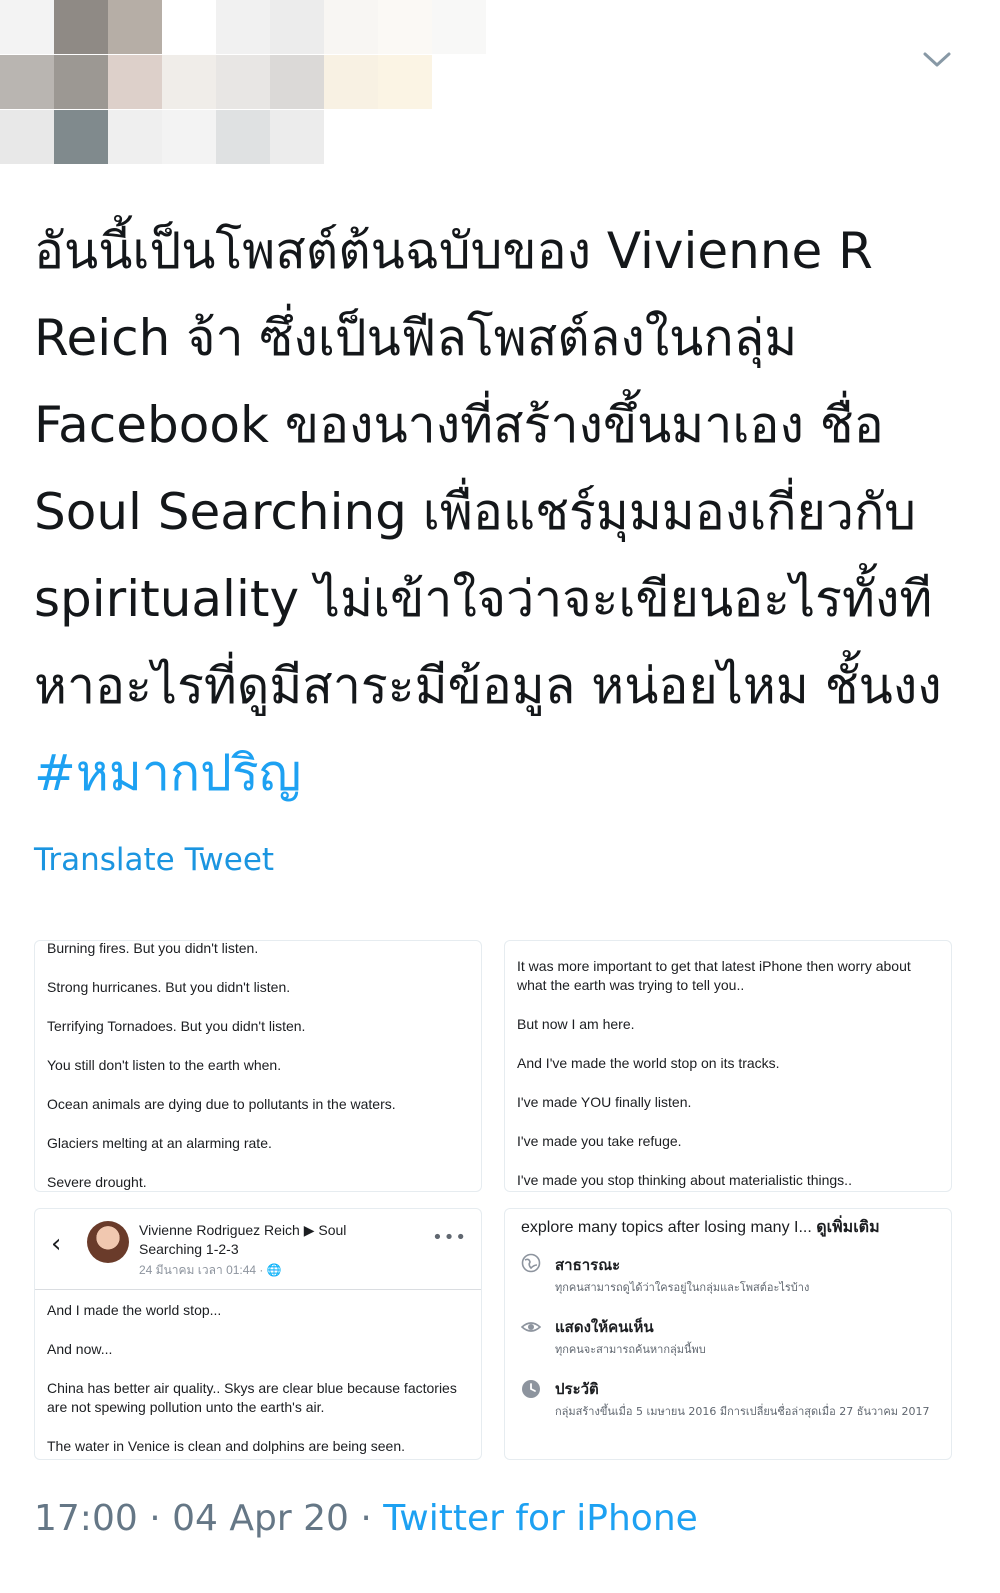  What do you see at coordinates (847, 1227) in the screenshot?
I see `see-more-link: ดูเพิ่มเติม` at bounding box center [847, 1227].